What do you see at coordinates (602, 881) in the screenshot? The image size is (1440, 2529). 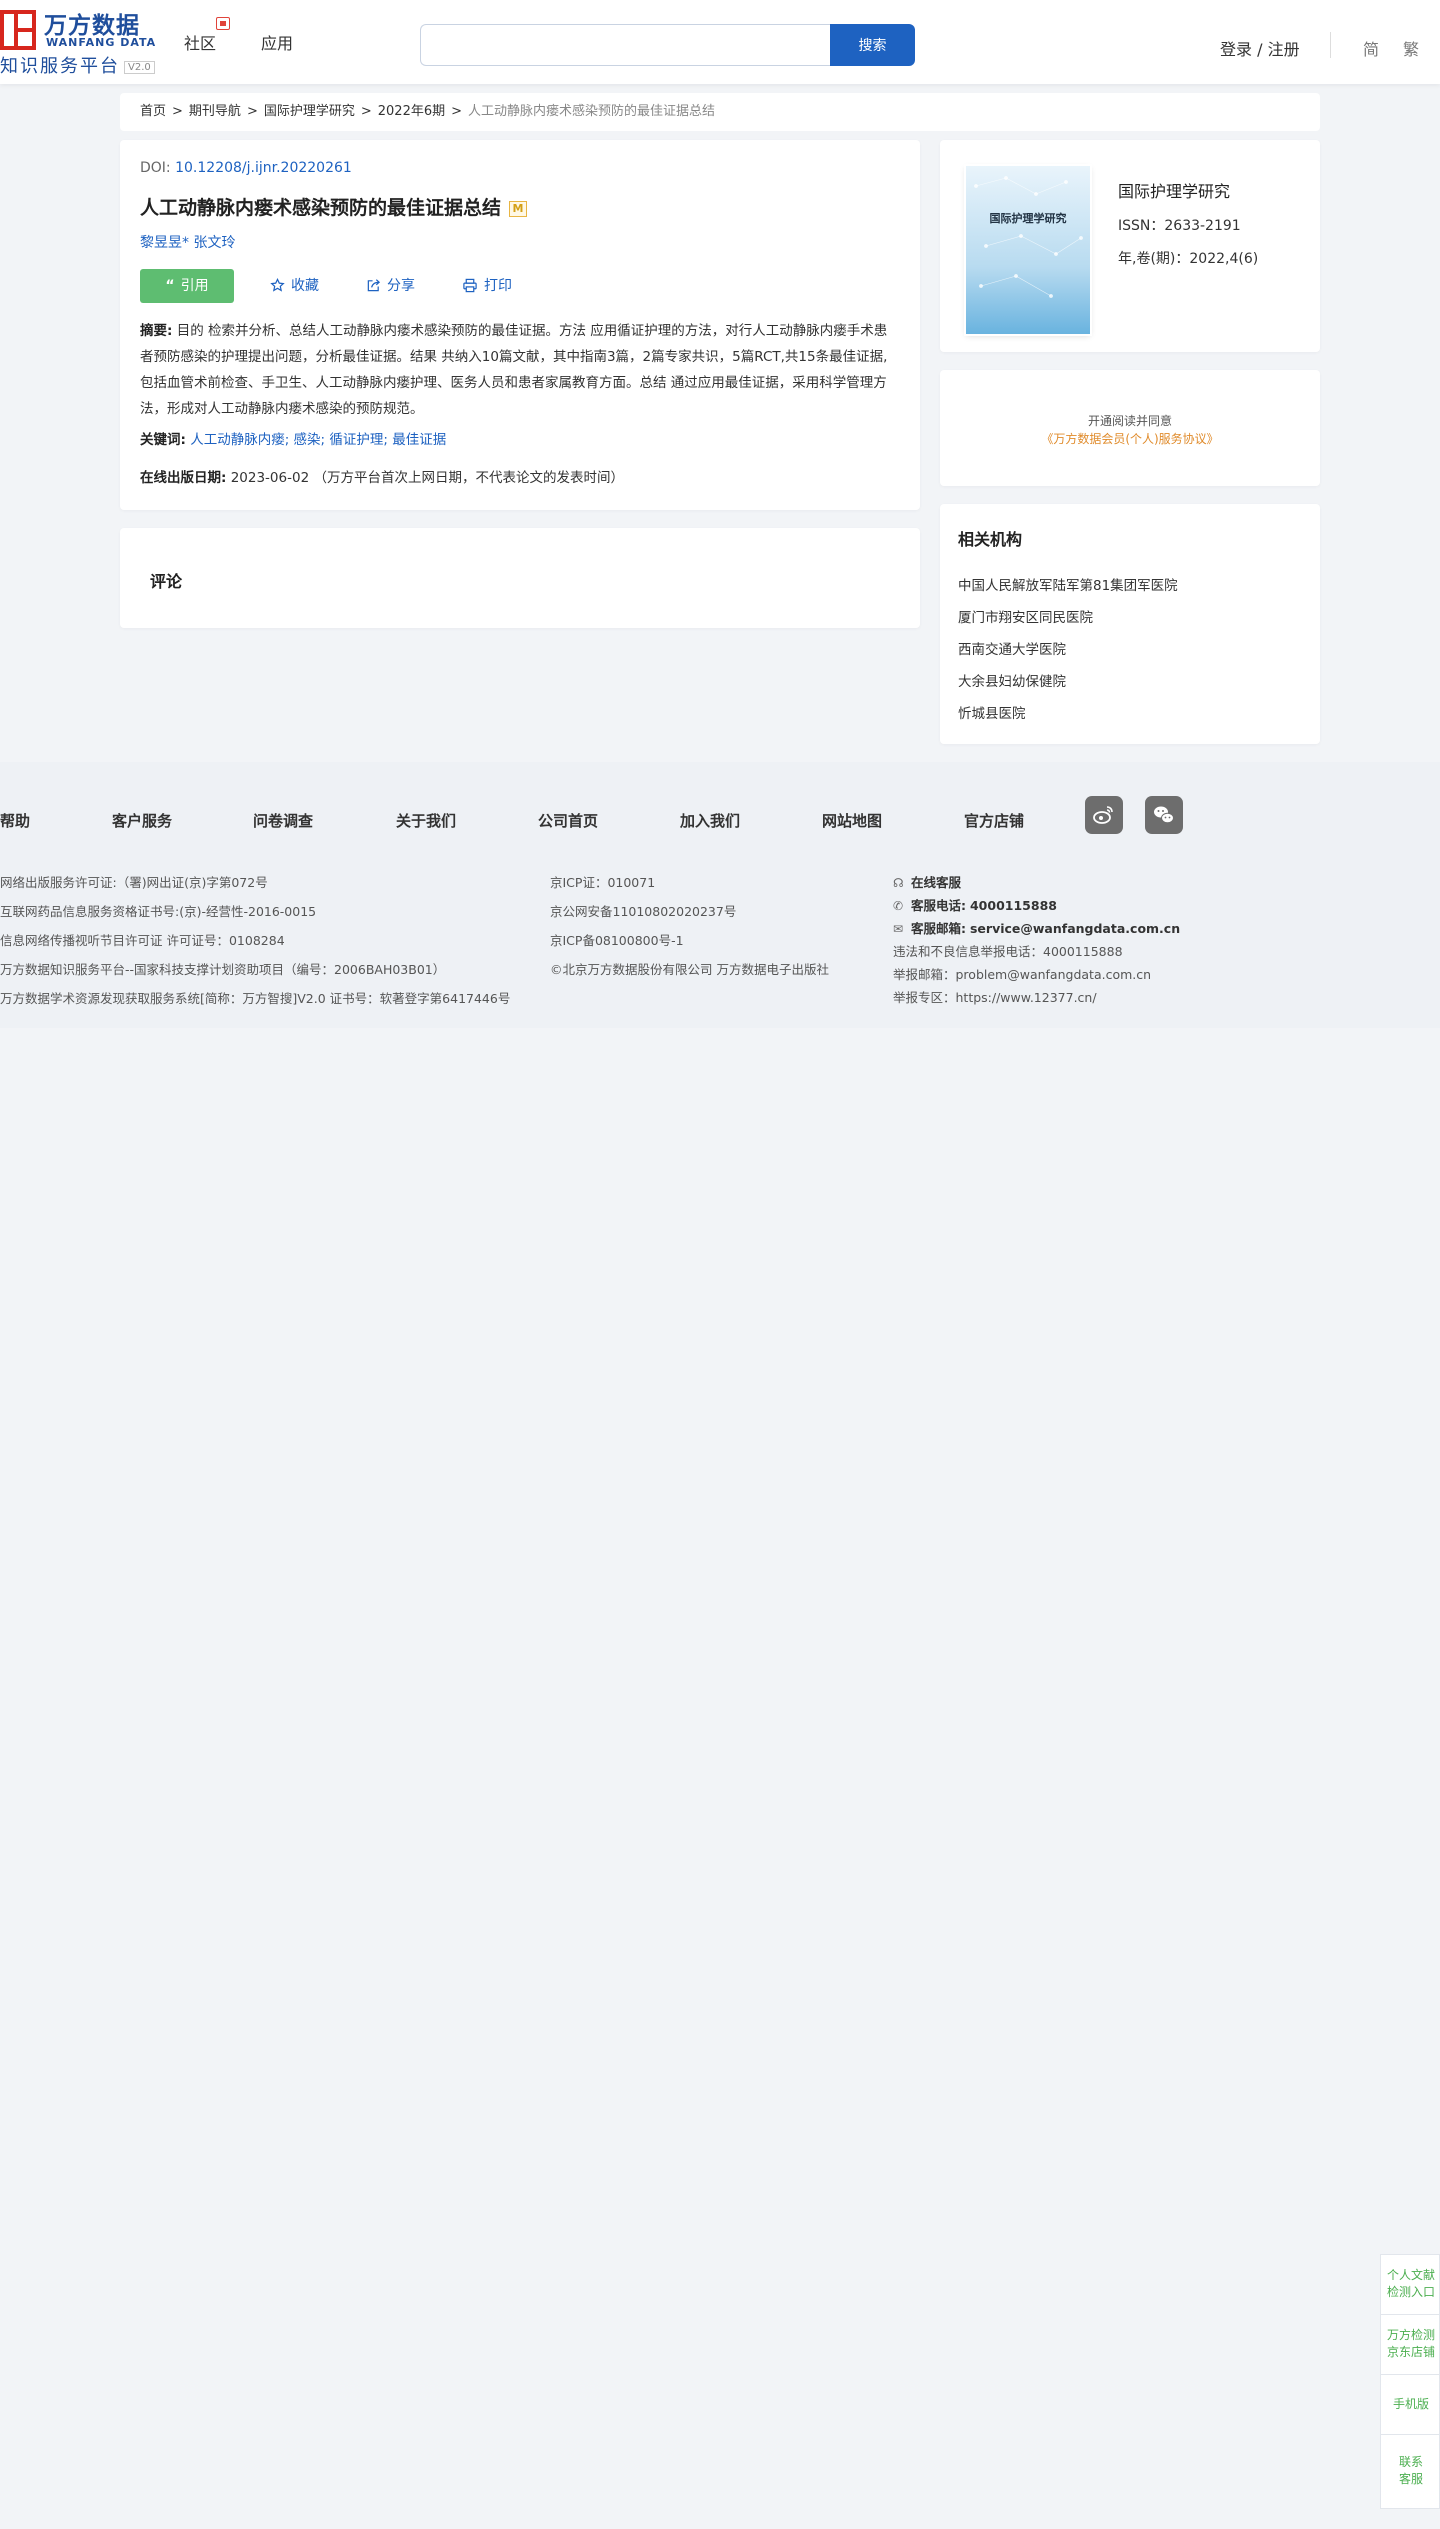 I see `footer-icp-link: 京ICP证：010071` at bounding box center [602, 881].